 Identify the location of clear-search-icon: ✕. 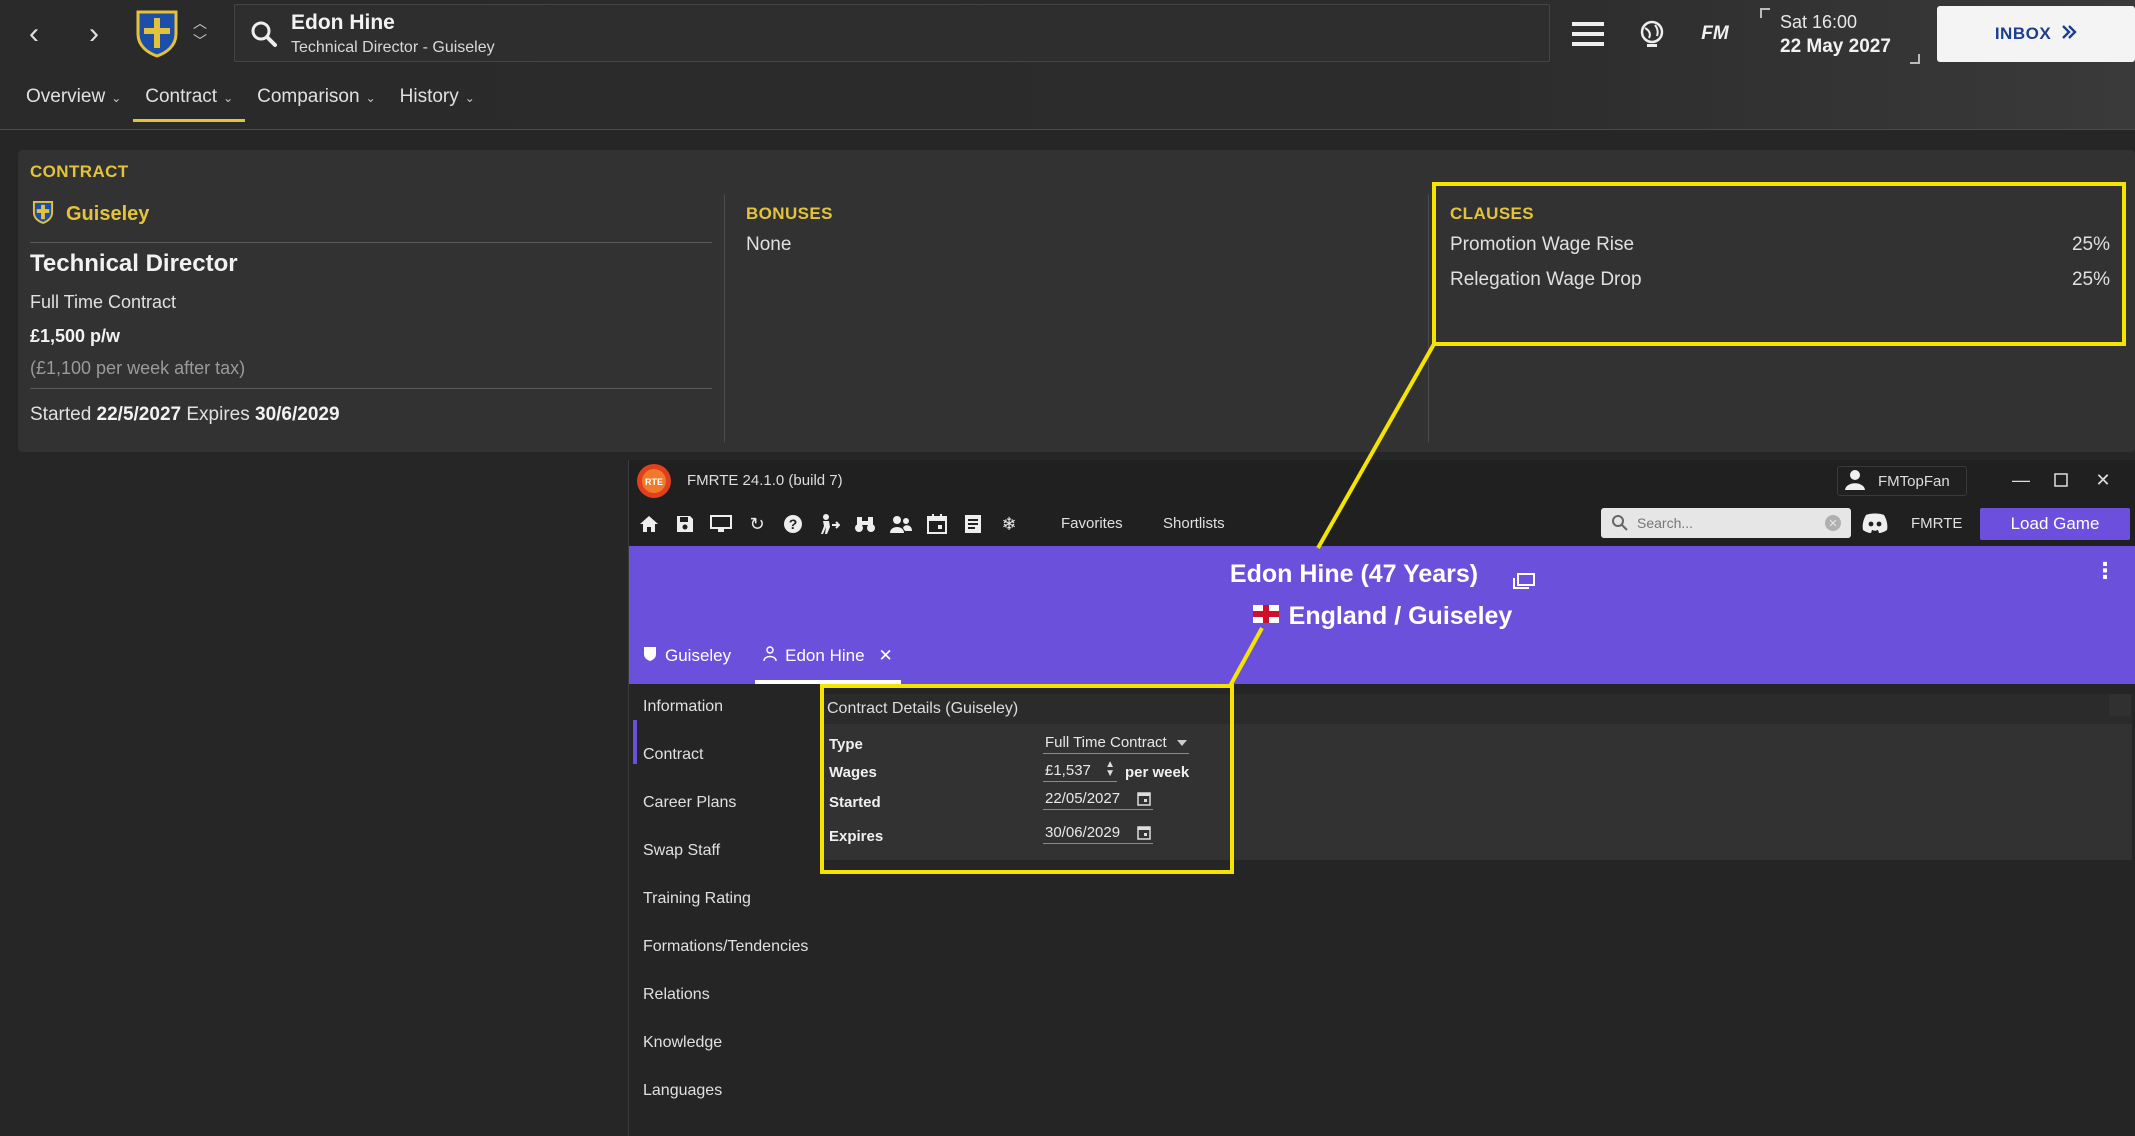
(1833, 523).